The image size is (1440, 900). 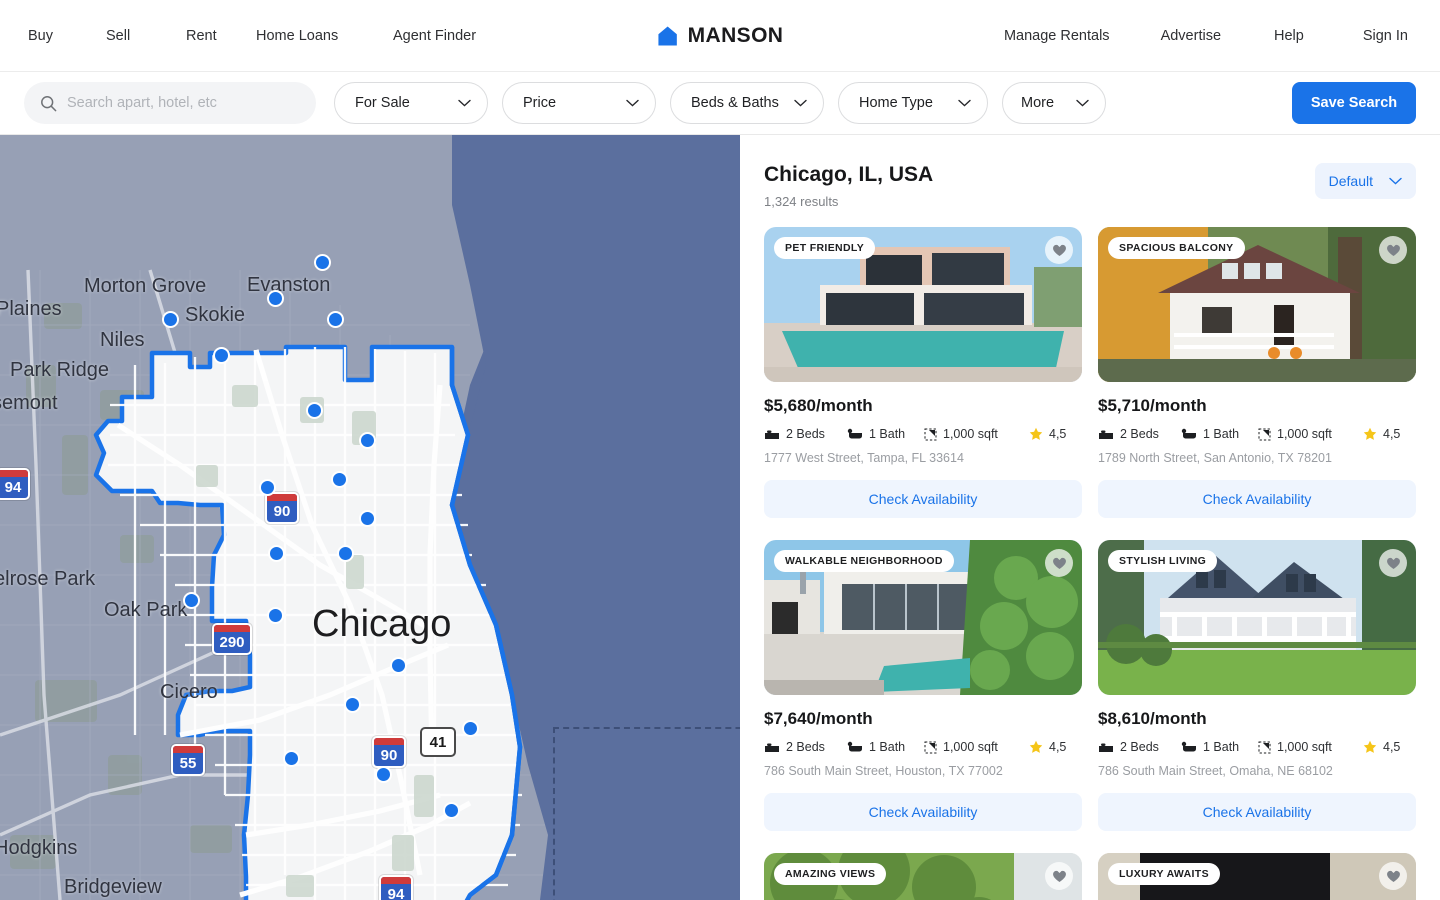 What do you see at coordinates (913, 103) in the screenshot?
I see `filter-home-type: Home Type` at bounding box center [913, 103].